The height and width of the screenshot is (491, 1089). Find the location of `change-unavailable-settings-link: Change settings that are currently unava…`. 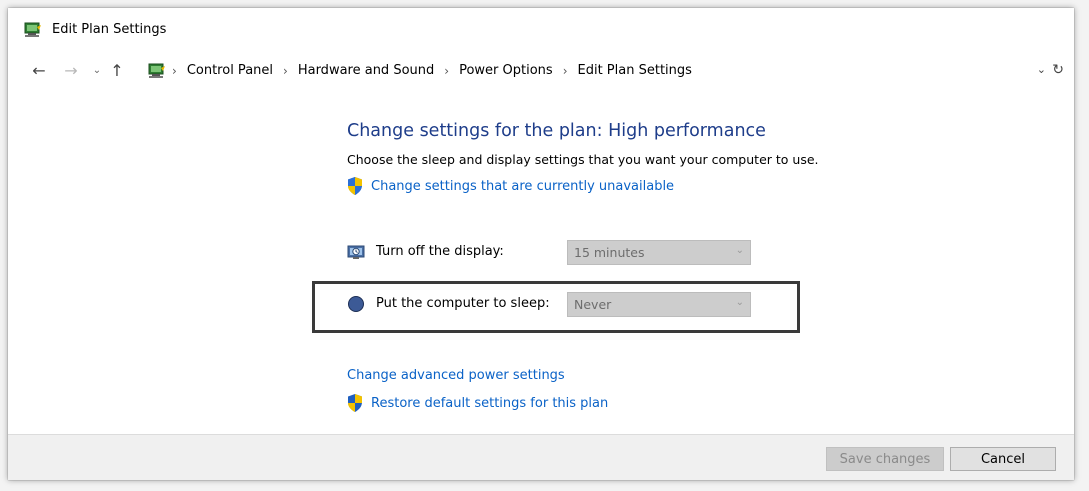

change-unavailable-settings-link: Change settings that are currently unava… is located at coordinates (510, 186).